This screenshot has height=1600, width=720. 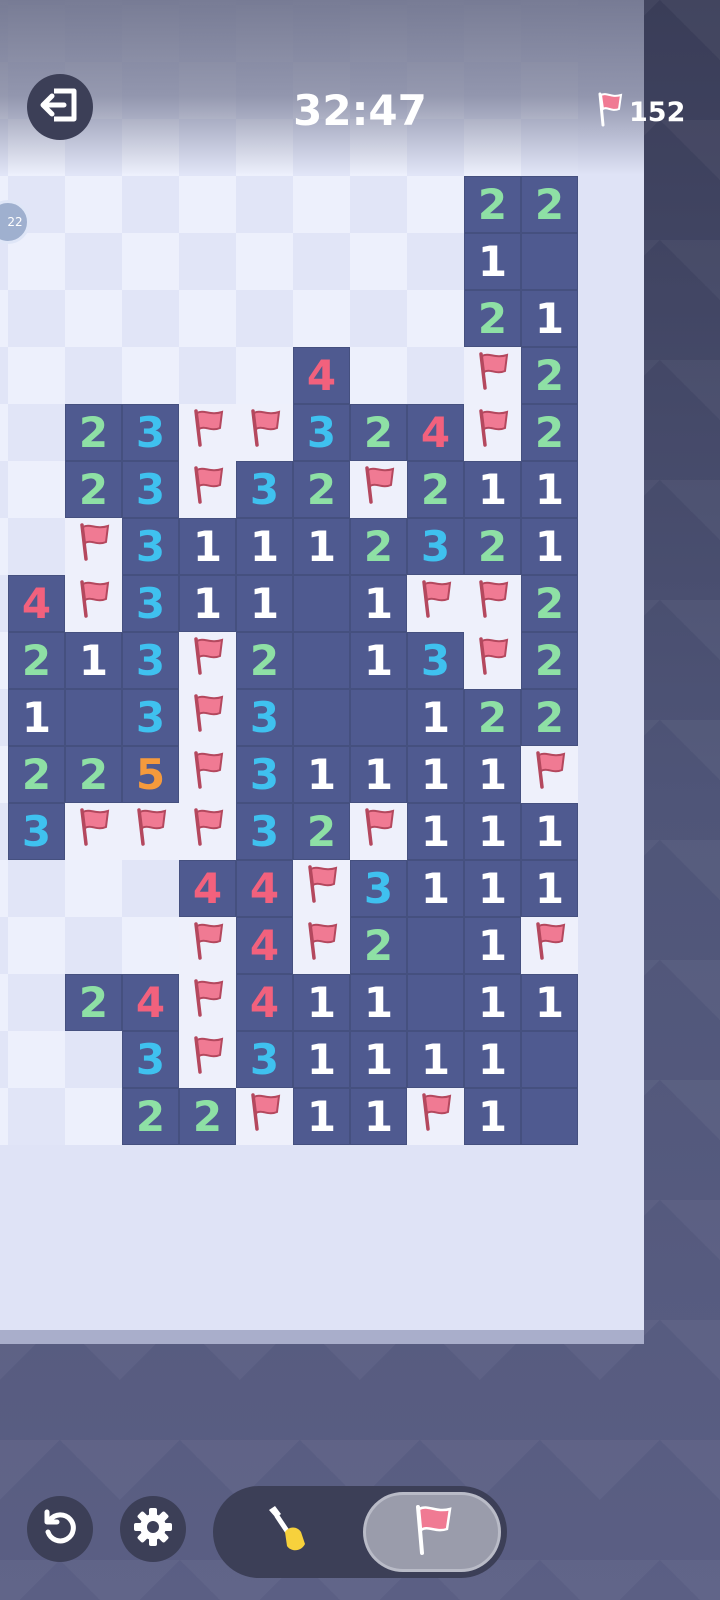 What do you see at coordinates (150, 774) in the screenshot?
I see `number-cell: 5` at bounding box center [150, 774].